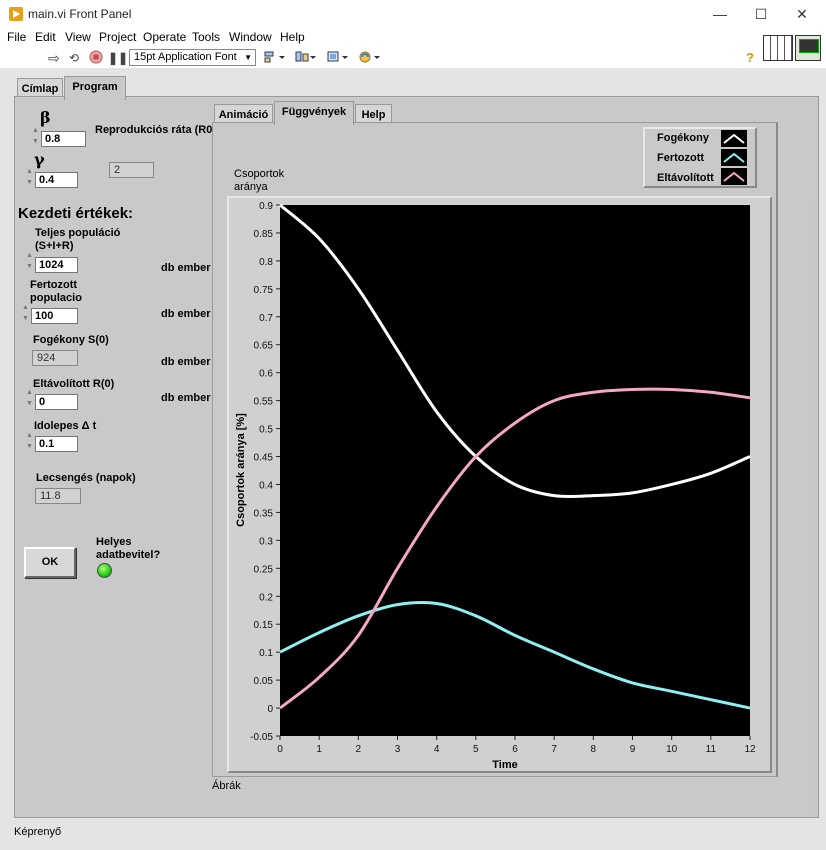 This screenshot has width=826, height=850. Describe the element at coordinates (812, 510) in the screenshot. I see `vertical-scrollbar` at that location.